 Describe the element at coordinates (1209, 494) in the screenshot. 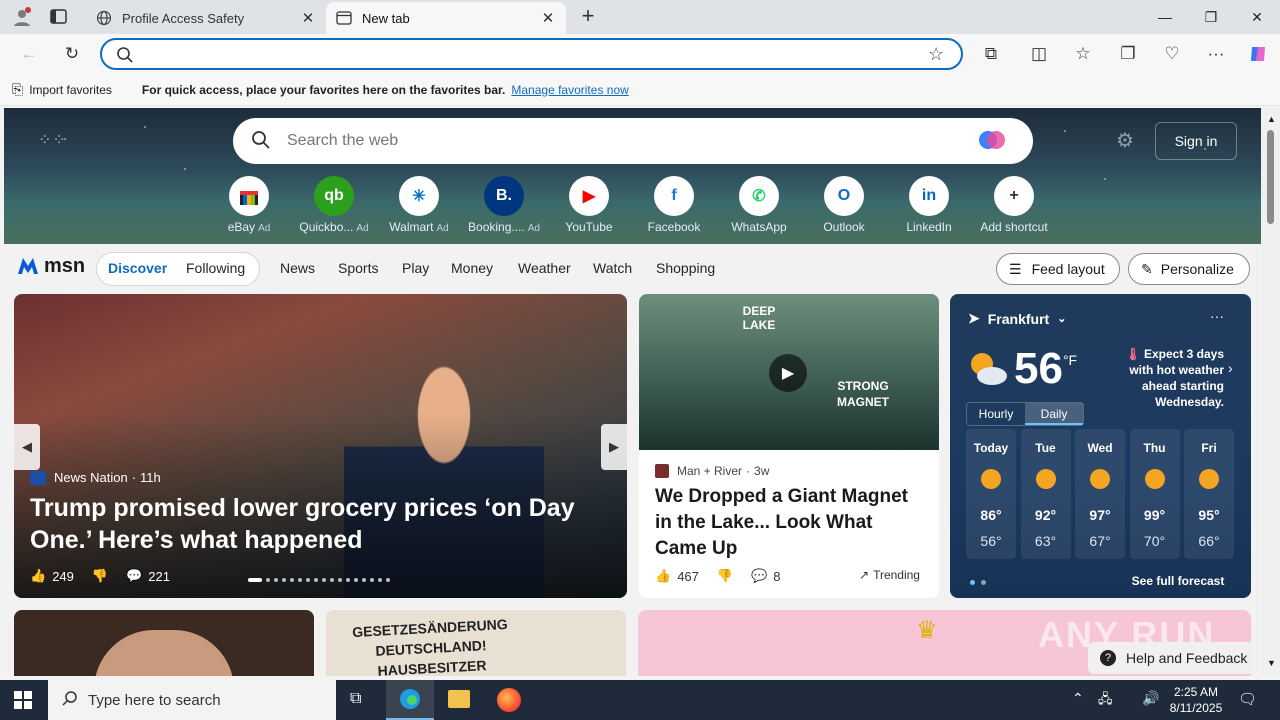

I see `forecast-day-fri: Fri 95° 66°` at that location.